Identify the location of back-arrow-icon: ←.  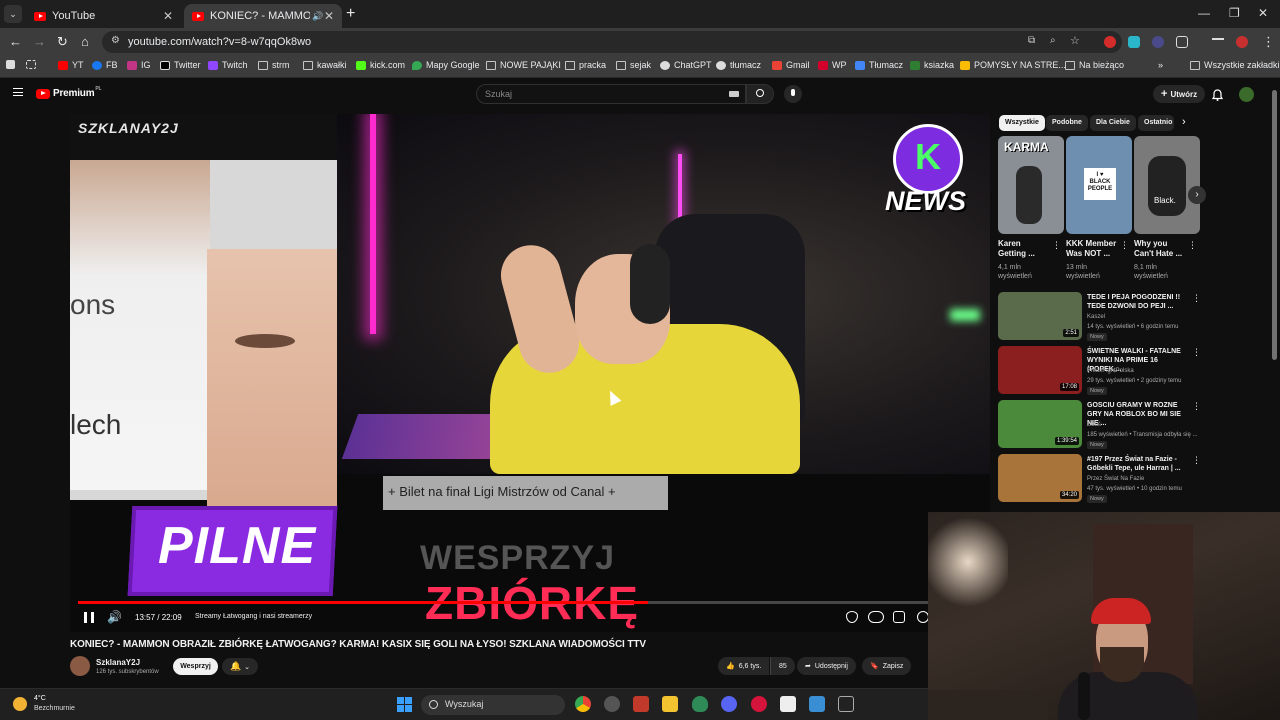
(15, 41).